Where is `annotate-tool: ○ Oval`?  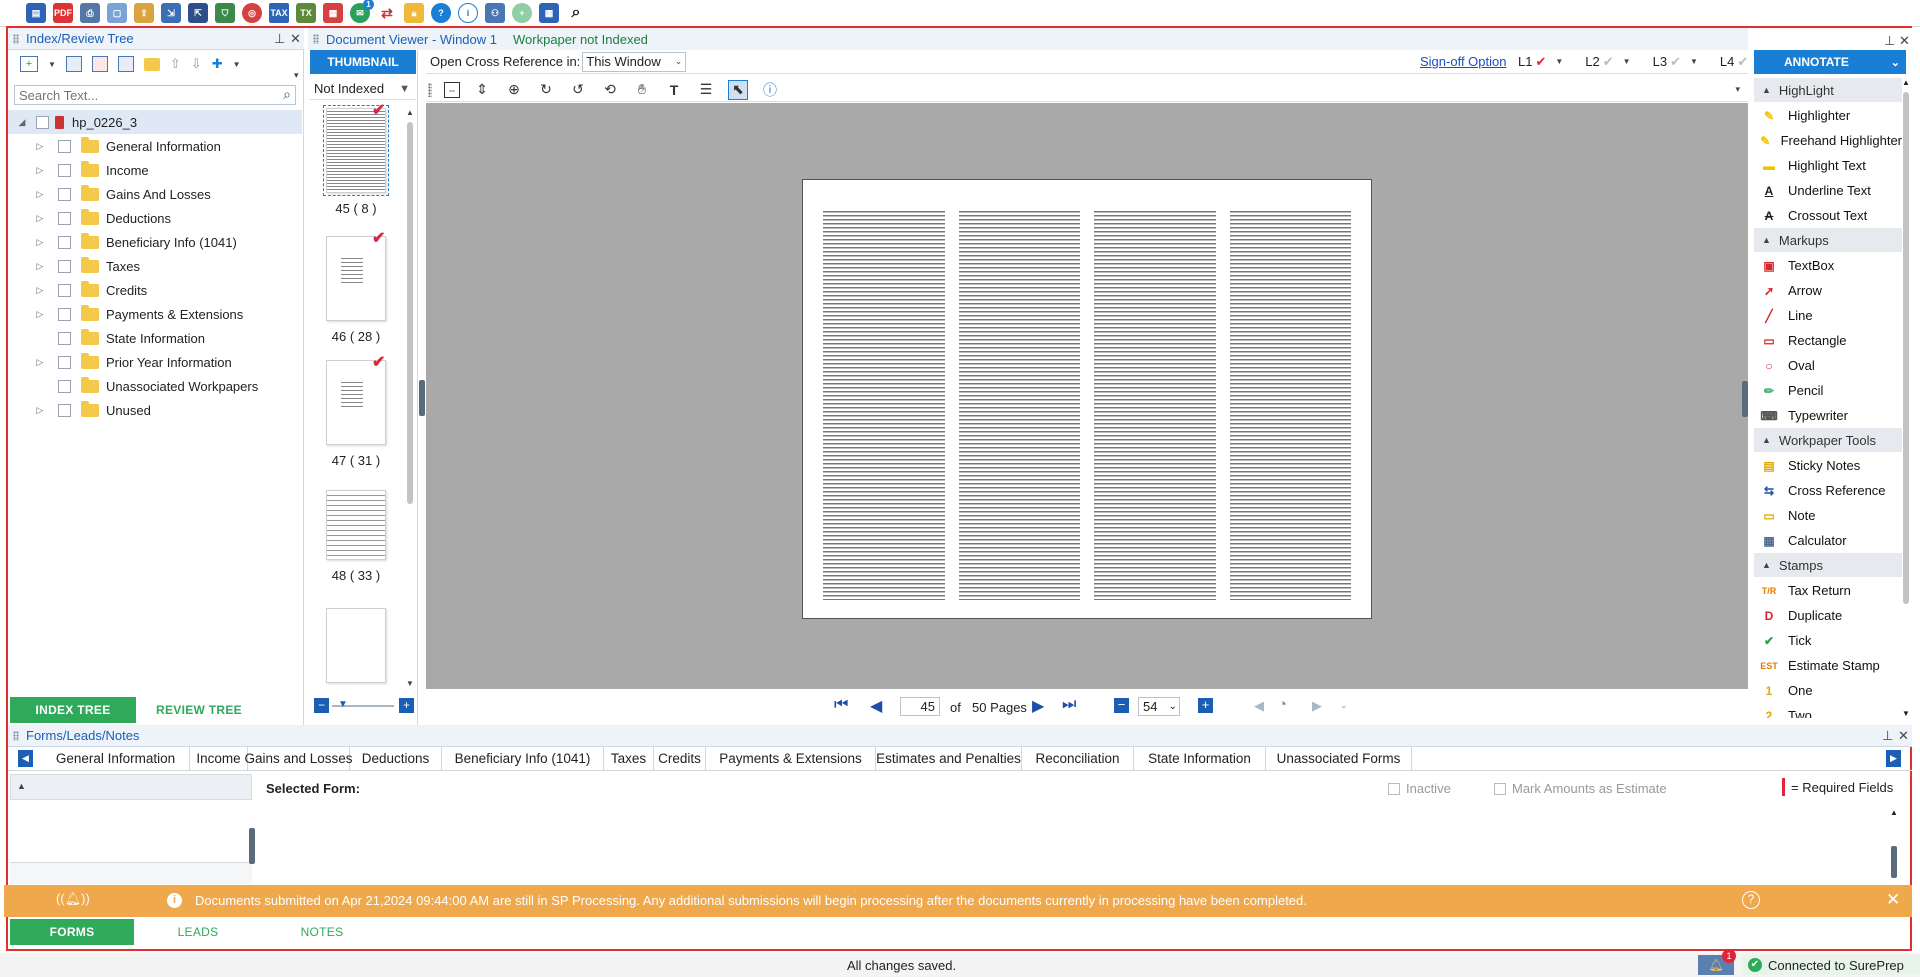 annotate-tool: ○ Oval is located at coordinates (1828, 365).